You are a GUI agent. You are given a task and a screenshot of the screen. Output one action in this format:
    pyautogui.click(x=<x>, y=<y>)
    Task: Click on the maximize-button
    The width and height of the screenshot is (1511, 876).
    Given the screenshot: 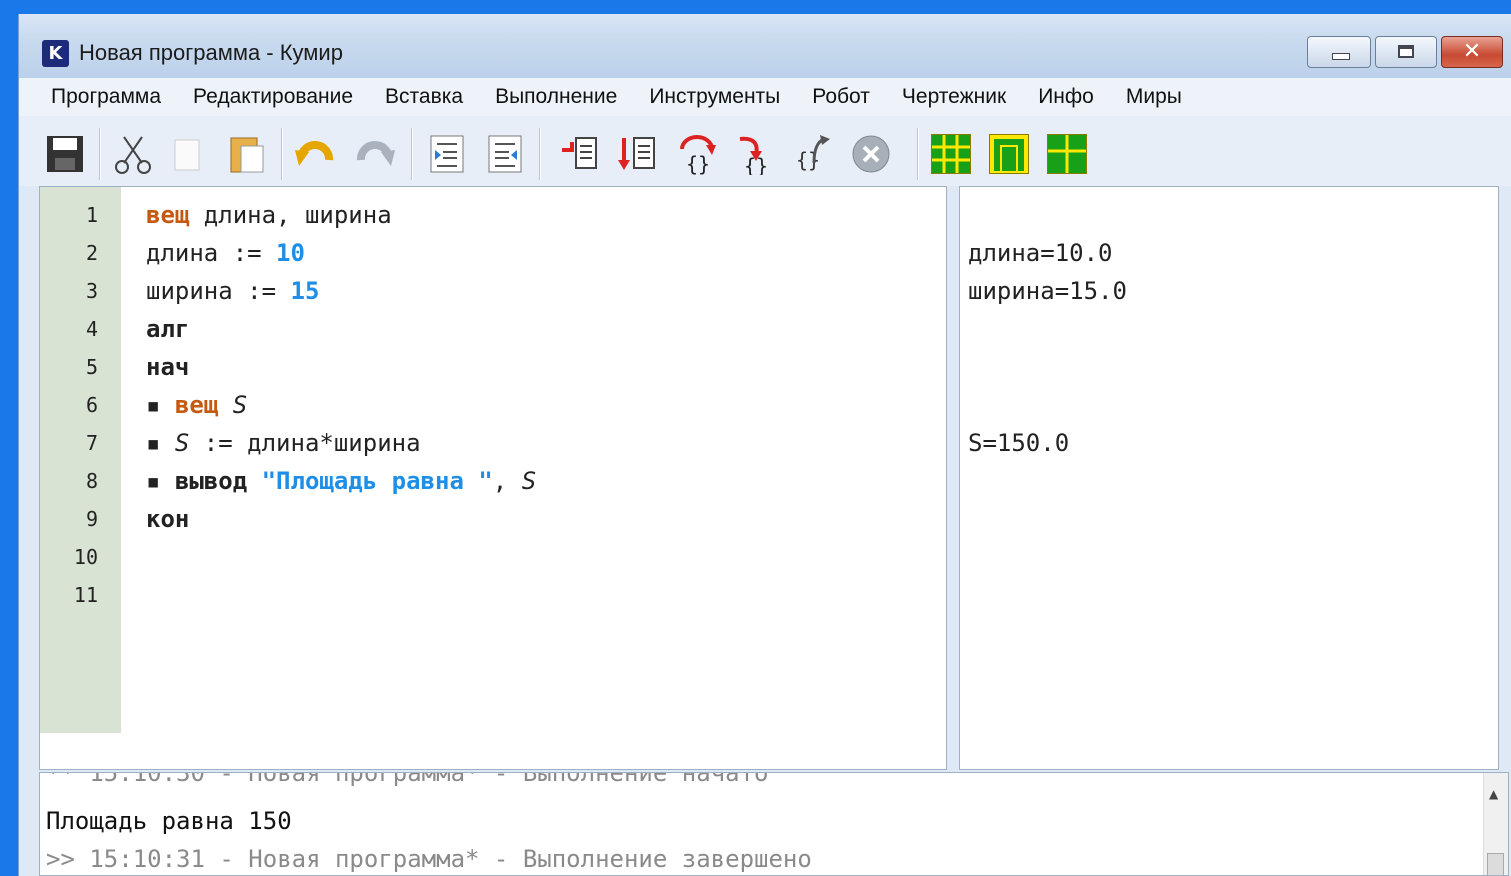 What is the action you would take?
    pyautogui.click(x=1406, y=52)
    